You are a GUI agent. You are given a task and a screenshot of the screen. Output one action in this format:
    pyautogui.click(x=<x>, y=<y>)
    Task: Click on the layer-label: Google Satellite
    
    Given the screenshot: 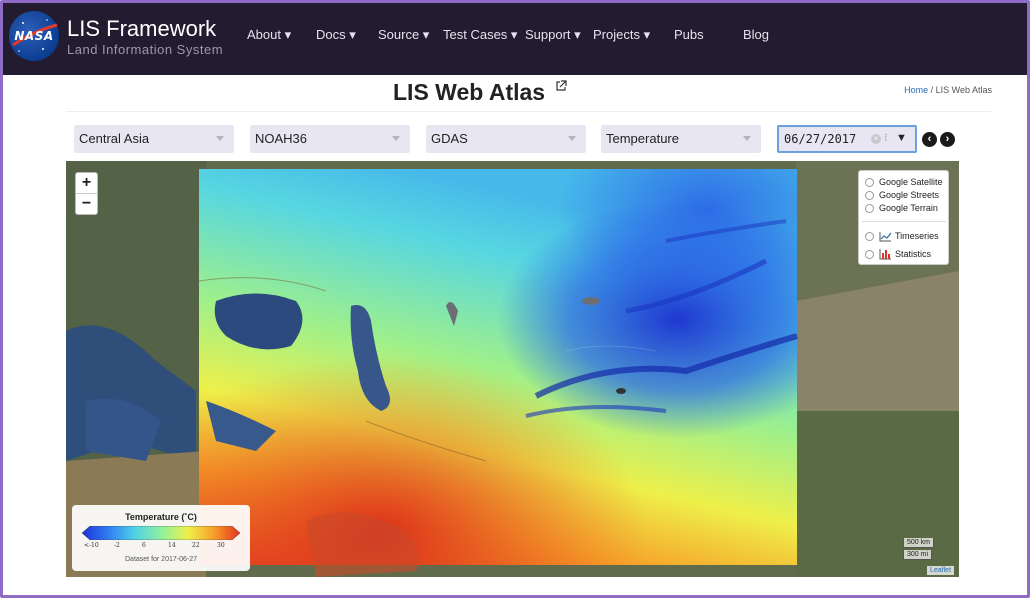 What is the action you would take?
    pyautogui.click(x=911, y=182)
    